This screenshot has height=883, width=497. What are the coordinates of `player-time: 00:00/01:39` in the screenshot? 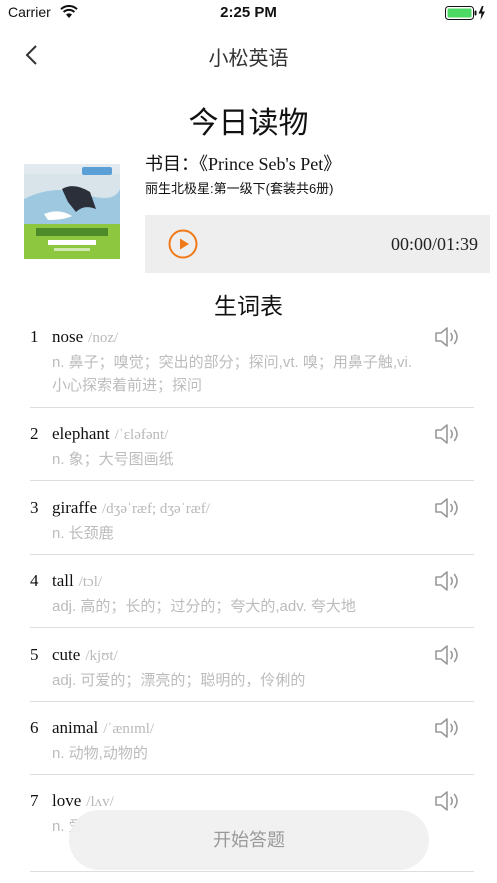 It's located at (434, 244).